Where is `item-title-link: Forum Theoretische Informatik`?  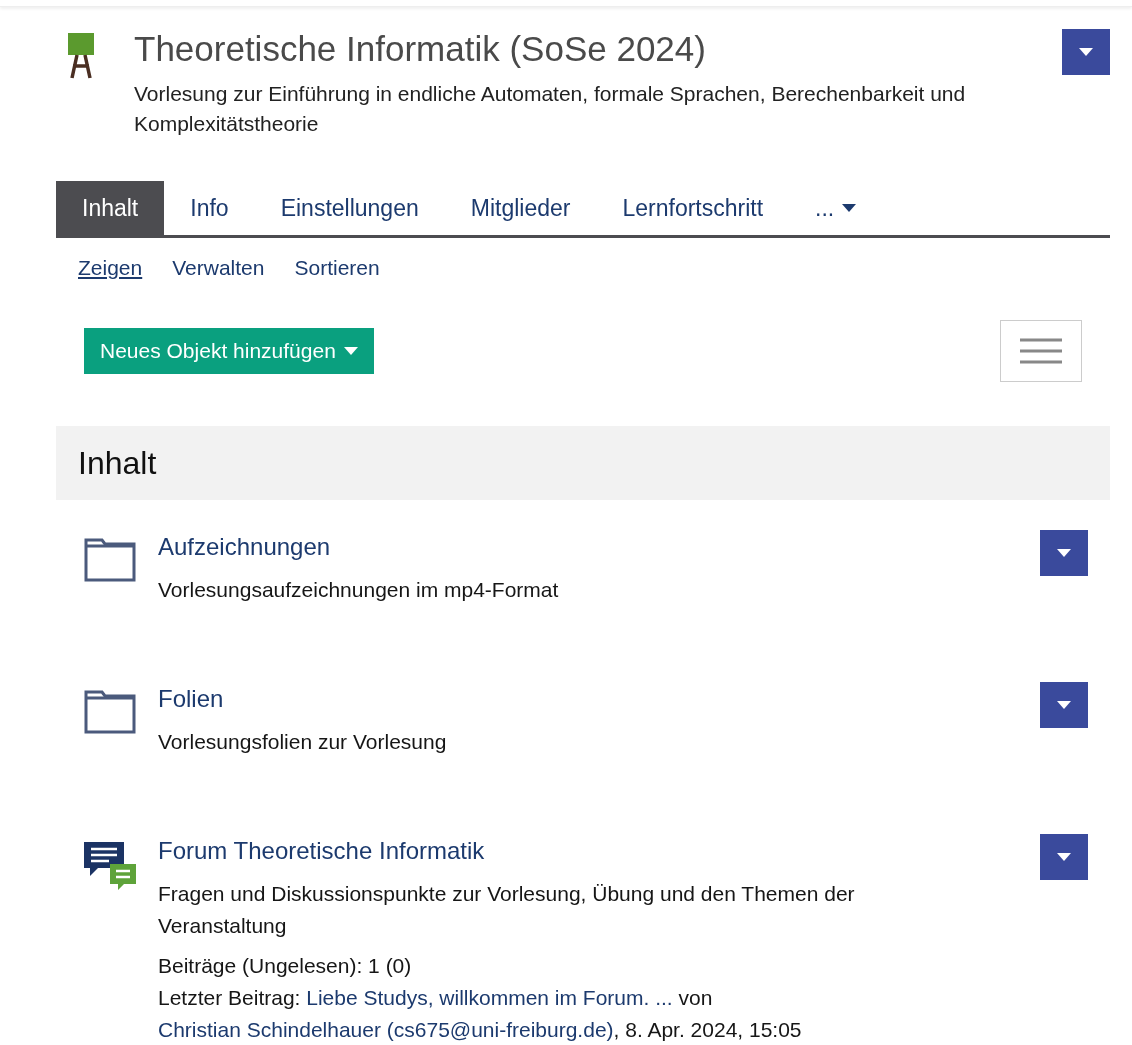
item-title-link: Forum Theoretische Informatik is located at coordinates (321, 850).